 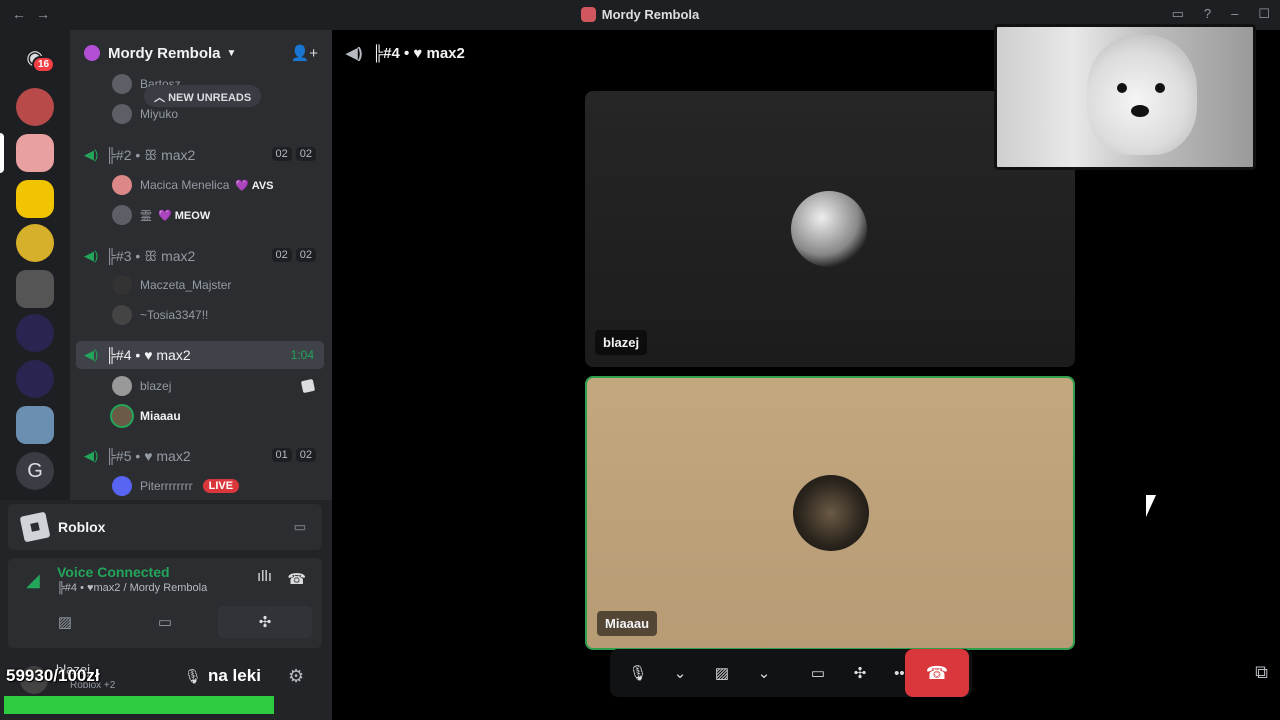 I want to click on window-title-text: Mordy Rembola, so click(x=650, y=14).